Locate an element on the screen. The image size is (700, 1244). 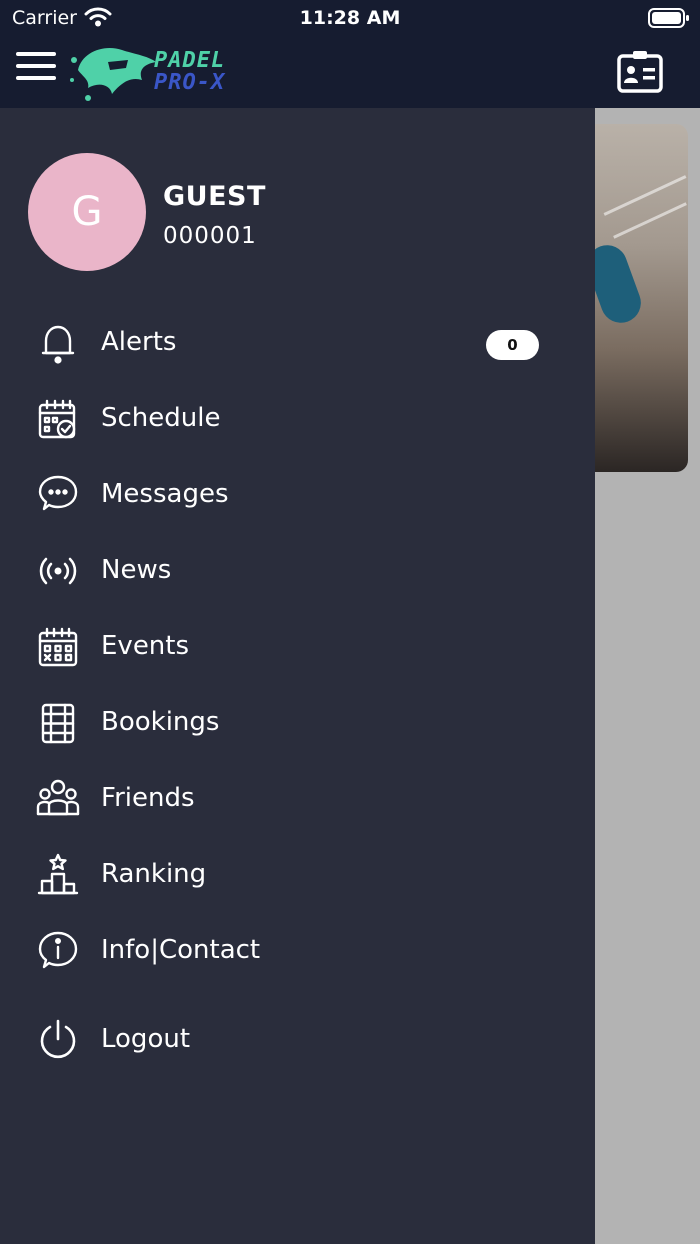
info-bubble-icon is located at coordinates (58, 951).